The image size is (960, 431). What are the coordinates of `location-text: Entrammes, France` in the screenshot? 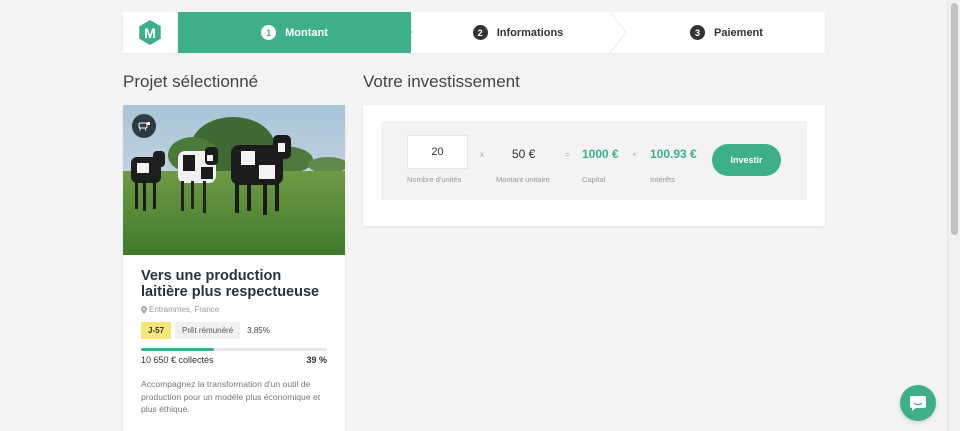 It's located at (184, 309).